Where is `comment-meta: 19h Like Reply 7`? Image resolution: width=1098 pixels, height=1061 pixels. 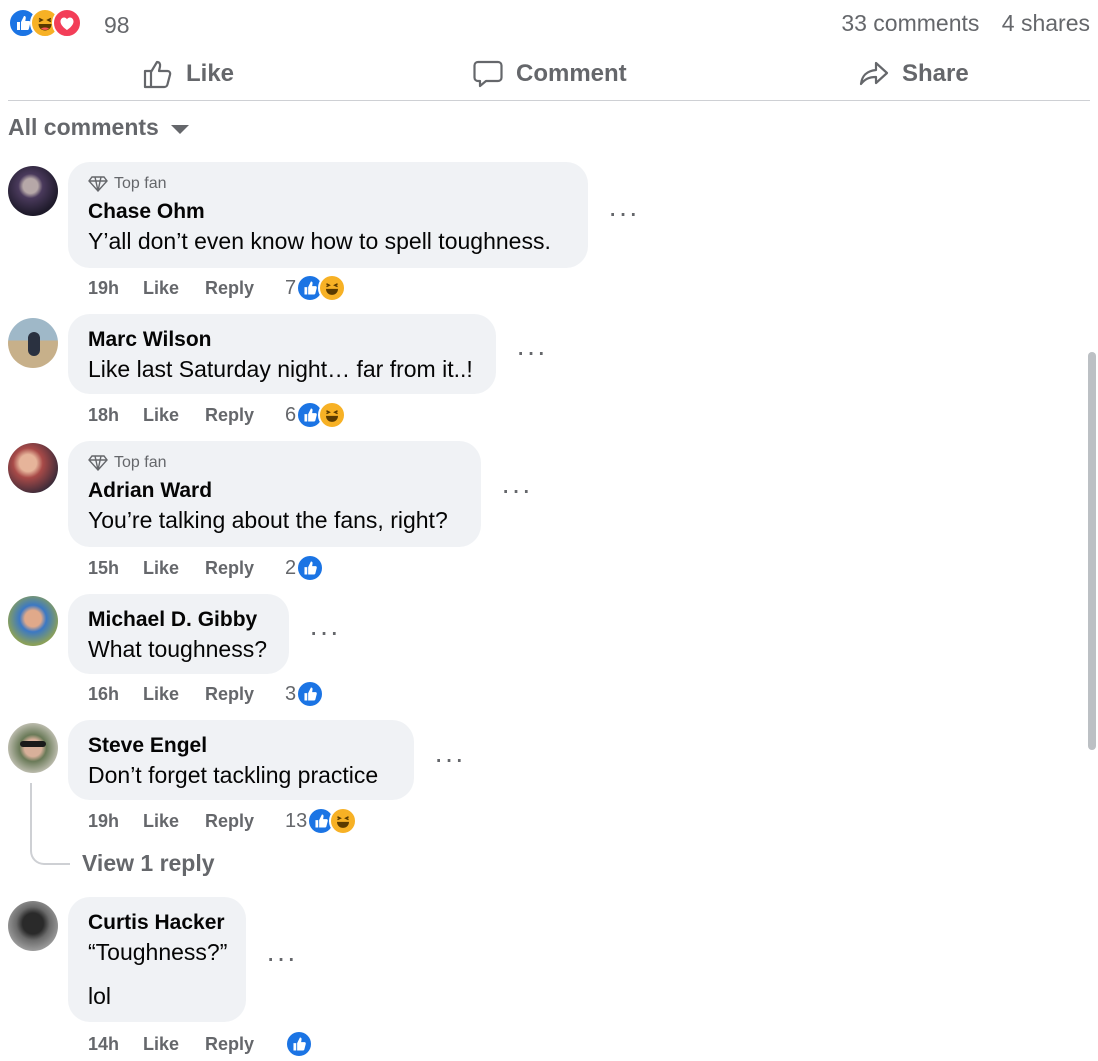
comment-meta: 19h Like Reply 7 is located at coordinates (217, 288).